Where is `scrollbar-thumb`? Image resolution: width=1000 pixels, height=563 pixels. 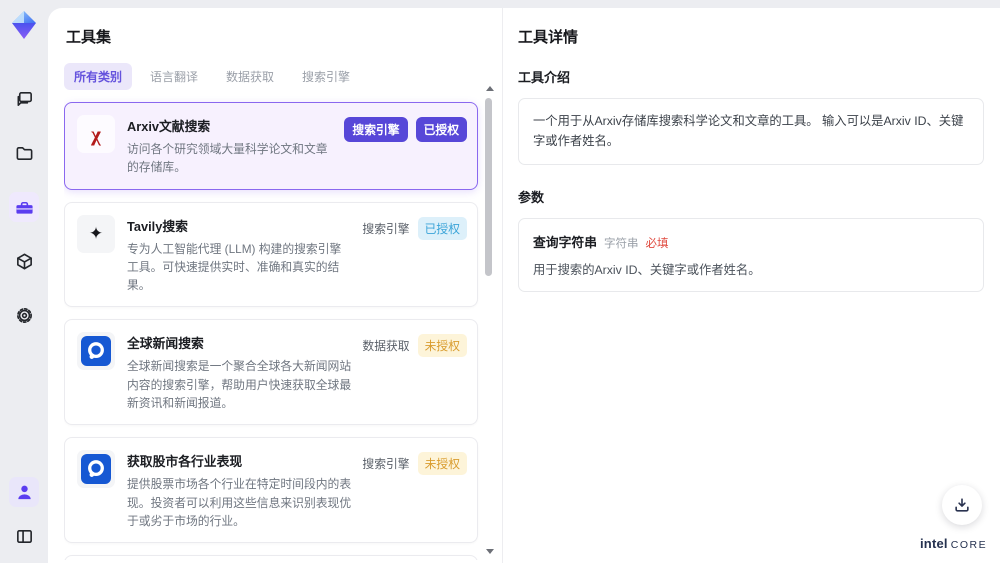
scrollbar-thumb is located at coordinates (488, 187).